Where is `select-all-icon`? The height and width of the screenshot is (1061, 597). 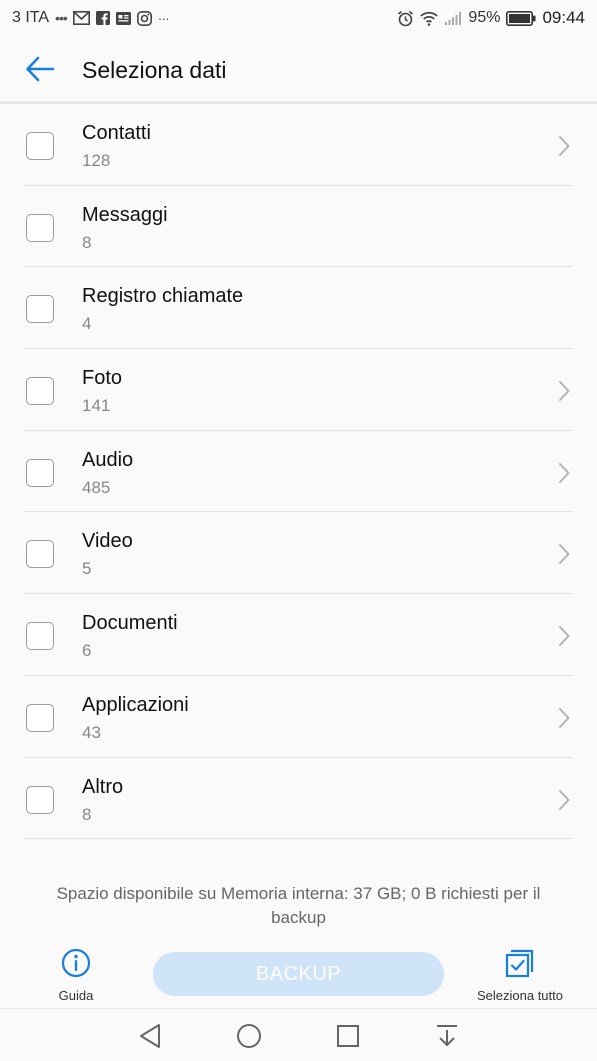 select-all-icon is located at coordinates (519, 963).